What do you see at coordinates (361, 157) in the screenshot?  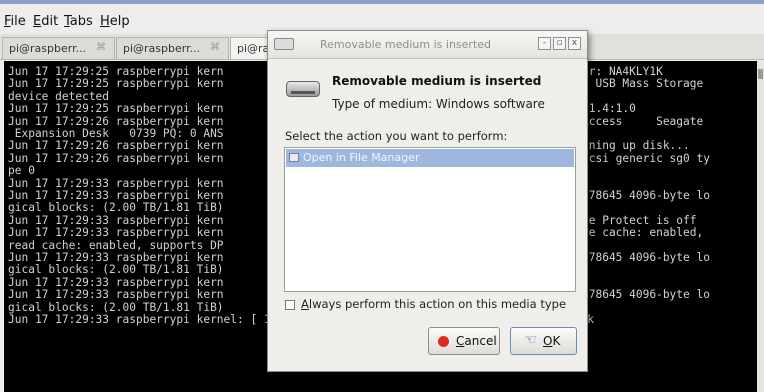 I see `action-label: Open in File Manager` at bounding box center [361, 157].